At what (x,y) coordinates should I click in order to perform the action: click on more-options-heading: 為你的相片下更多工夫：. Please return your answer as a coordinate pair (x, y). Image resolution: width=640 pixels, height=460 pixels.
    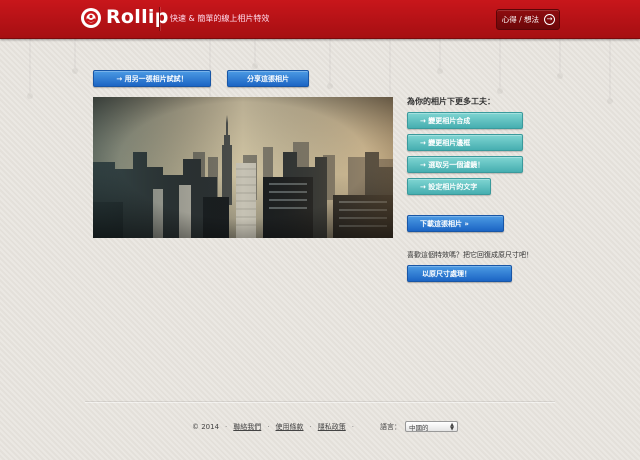
    Looking at the image, I should click on (451, 101).